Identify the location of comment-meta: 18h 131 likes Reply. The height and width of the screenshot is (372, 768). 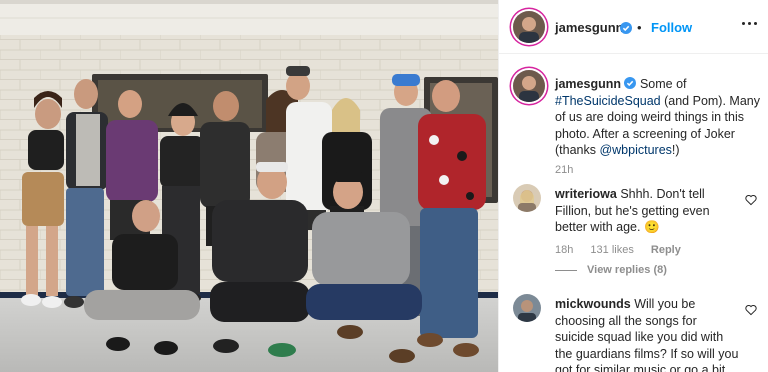
(625, 250).